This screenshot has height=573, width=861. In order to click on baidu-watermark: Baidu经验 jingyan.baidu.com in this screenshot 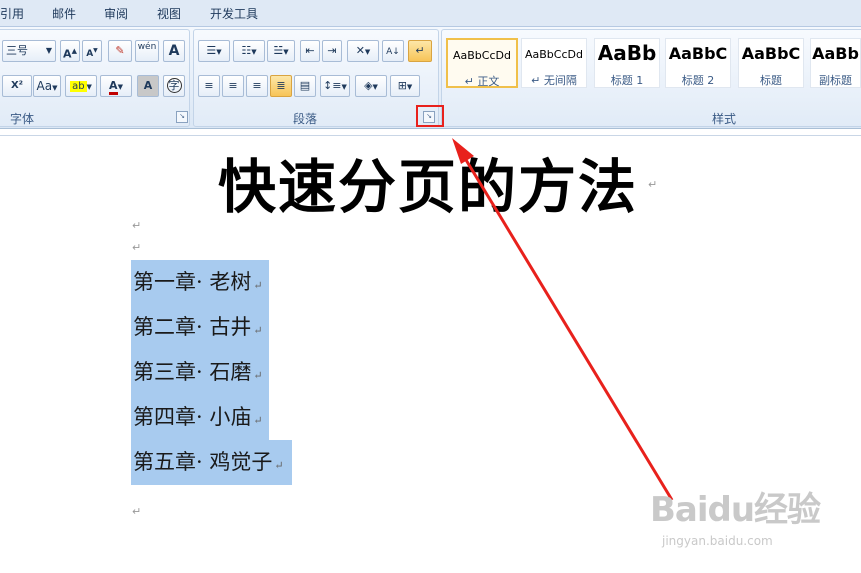, I will do `click(735, 515)`.